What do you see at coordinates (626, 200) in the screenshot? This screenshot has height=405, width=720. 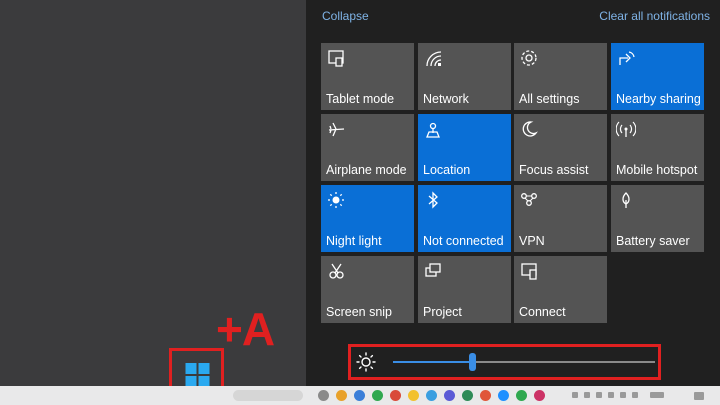 I see `battery-saver-icon` at bounding box center [626, 200].